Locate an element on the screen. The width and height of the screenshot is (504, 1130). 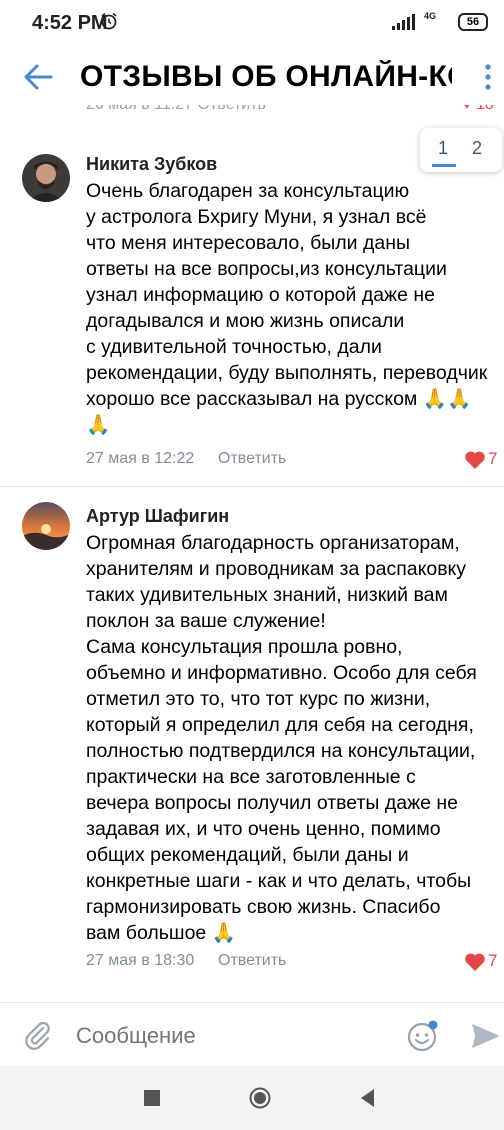
message-input-bar is located at coordinates (252, 1034).